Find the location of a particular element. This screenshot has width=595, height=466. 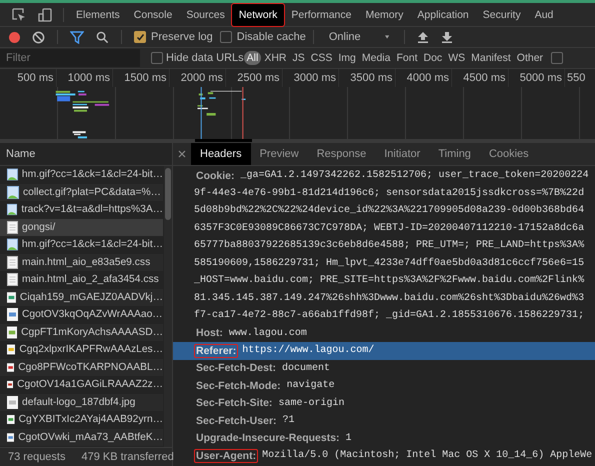

header-name: Sec-Fetch-Site: is located at coordinates (234, 403).